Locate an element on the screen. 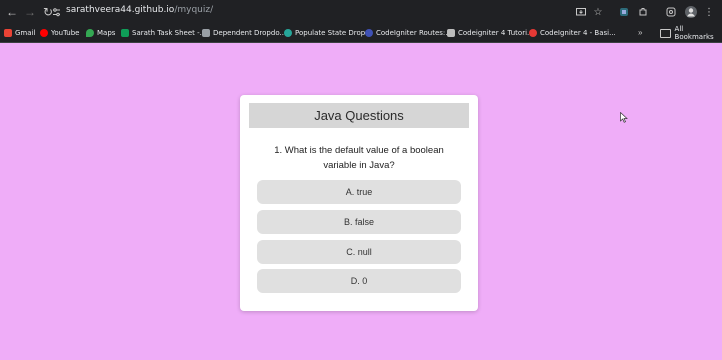 This screenshot has width=722, height=360. puzzle-extensions-icon is located at coordinates (643, 12).